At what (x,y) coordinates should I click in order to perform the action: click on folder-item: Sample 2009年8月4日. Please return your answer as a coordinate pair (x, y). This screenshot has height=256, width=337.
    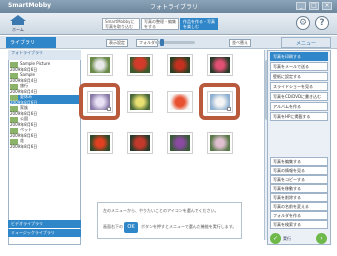
    Looking at the image, I should click on (45, 77).